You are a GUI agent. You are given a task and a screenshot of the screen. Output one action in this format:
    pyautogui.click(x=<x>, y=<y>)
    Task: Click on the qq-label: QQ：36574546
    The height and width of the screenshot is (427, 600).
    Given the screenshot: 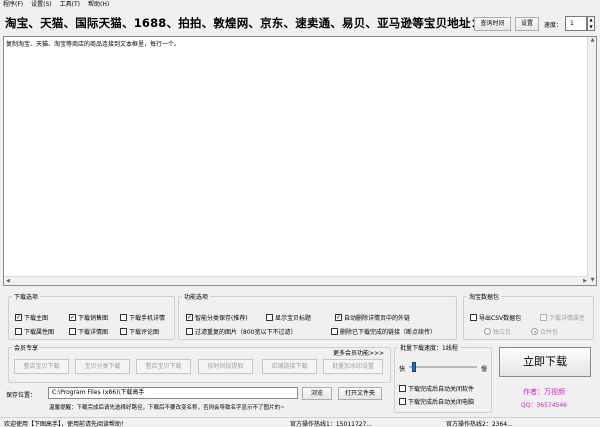 What is the action you would take?
    pyautogui.click(x=544, y=405)
    